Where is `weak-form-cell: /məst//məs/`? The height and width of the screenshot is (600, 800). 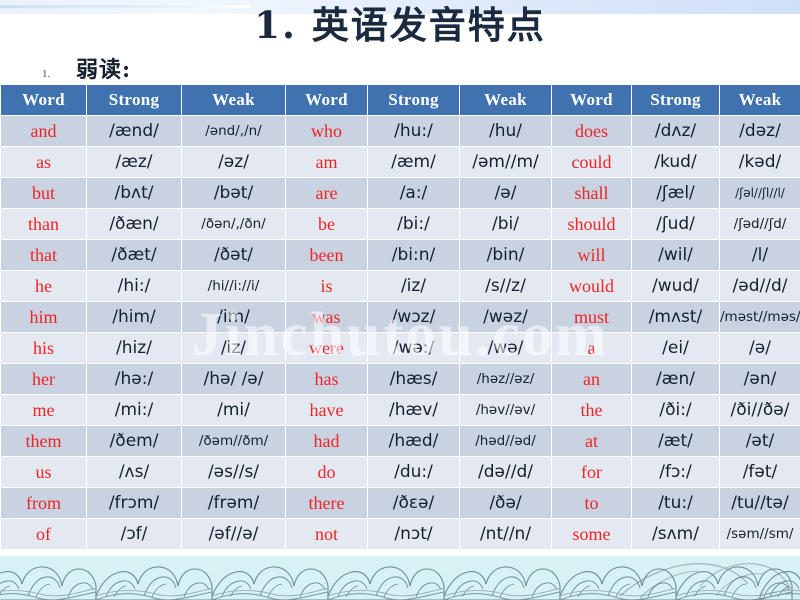
weak-form-cell: /məst//məs/ is located at coordinates (759, 317).